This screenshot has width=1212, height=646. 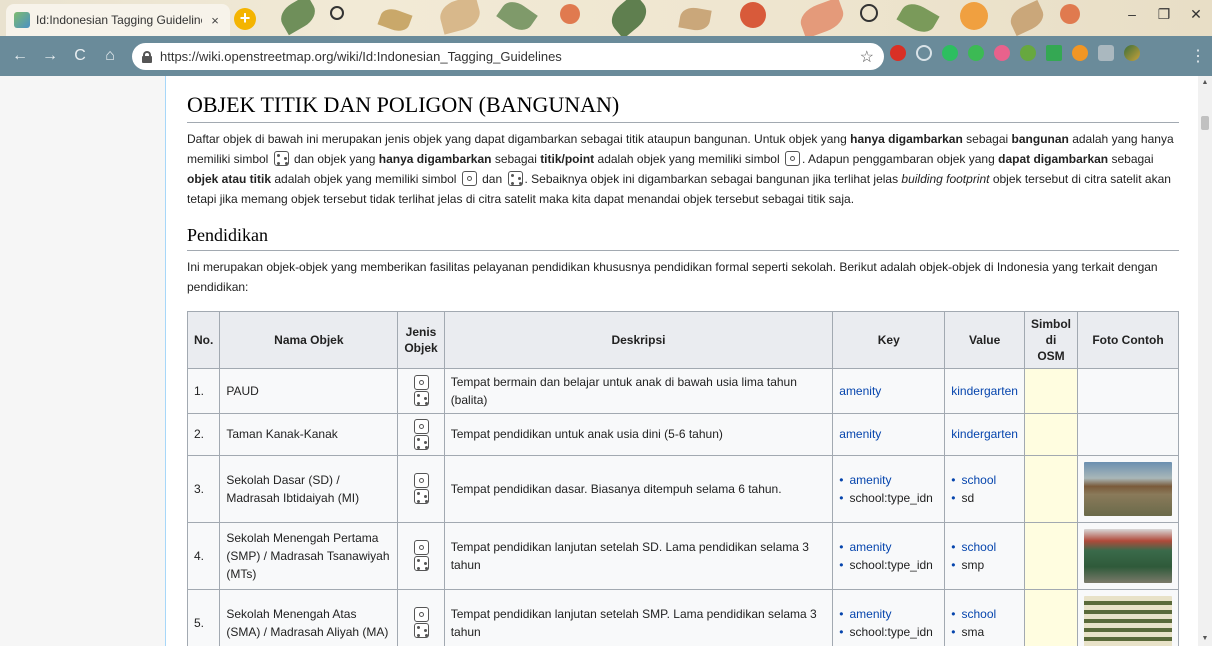 I want to click on tab-close-icon: ×, so click(x=215, y=20).